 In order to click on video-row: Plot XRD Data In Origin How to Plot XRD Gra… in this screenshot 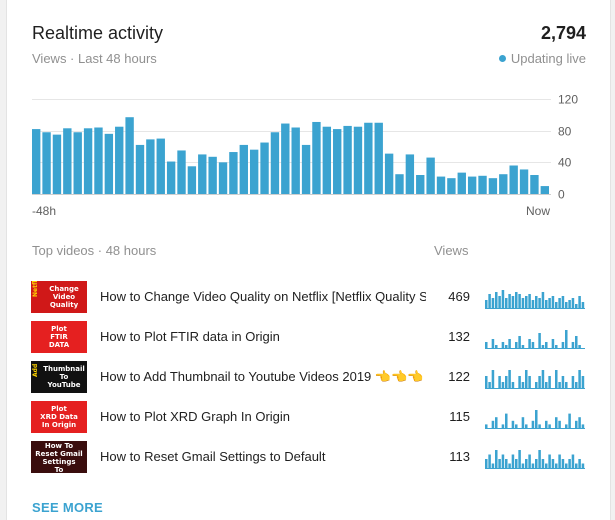, I will do `click(311, 418)`.